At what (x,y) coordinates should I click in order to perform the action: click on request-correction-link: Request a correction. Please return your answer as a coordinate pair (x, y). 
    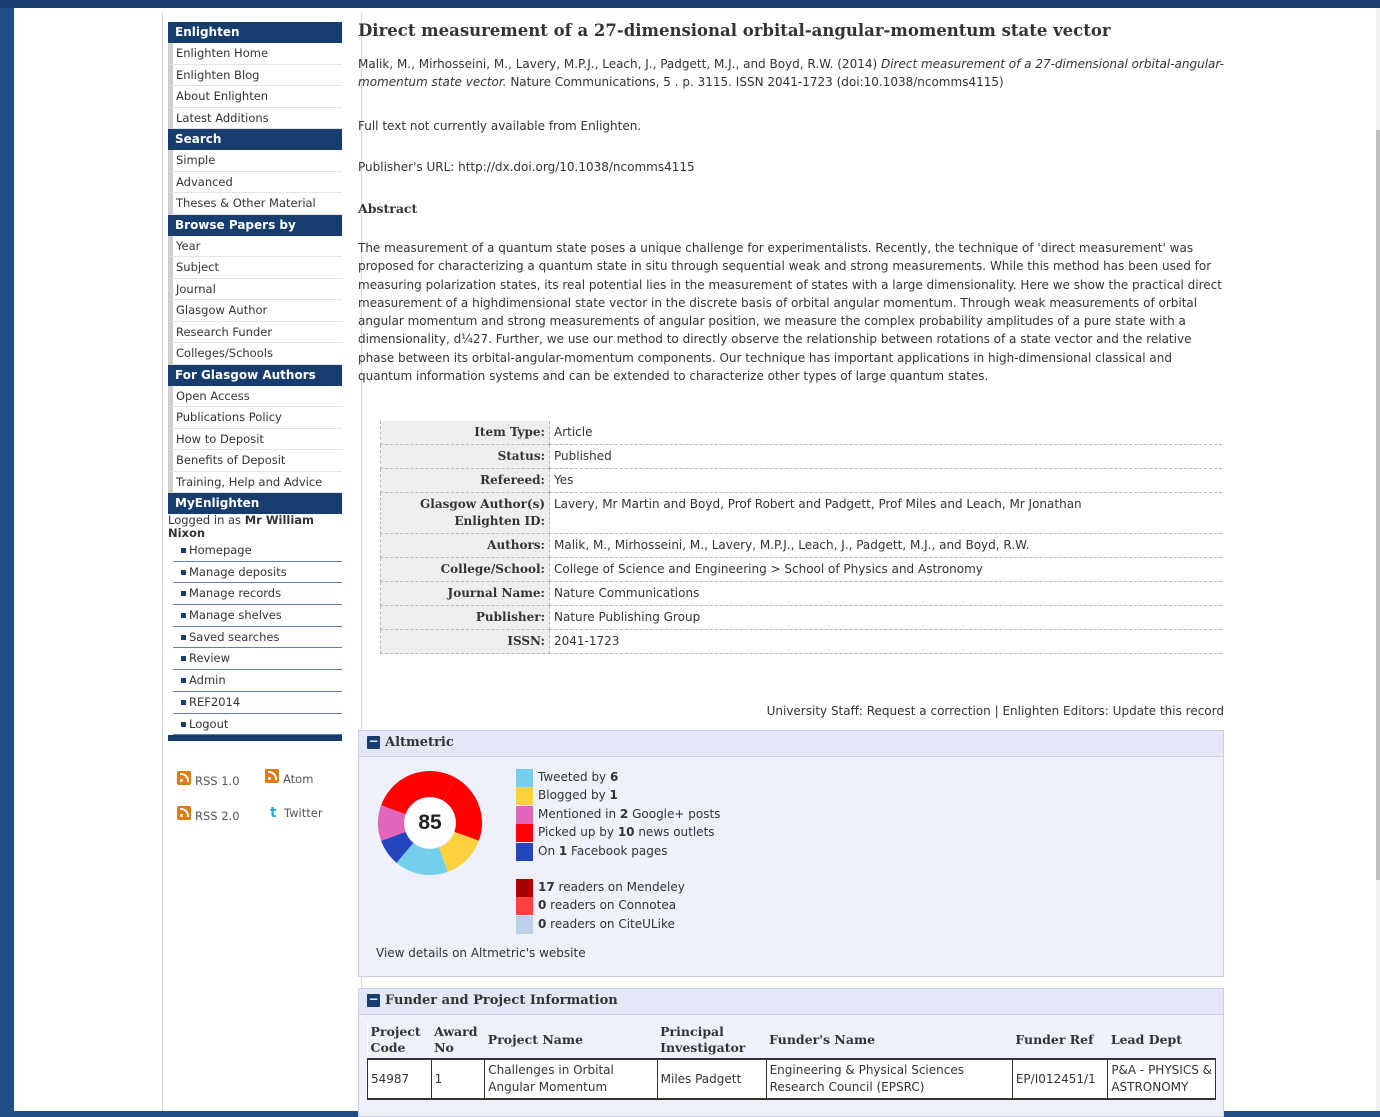
    Looking at the image, I should click on (929, 711).